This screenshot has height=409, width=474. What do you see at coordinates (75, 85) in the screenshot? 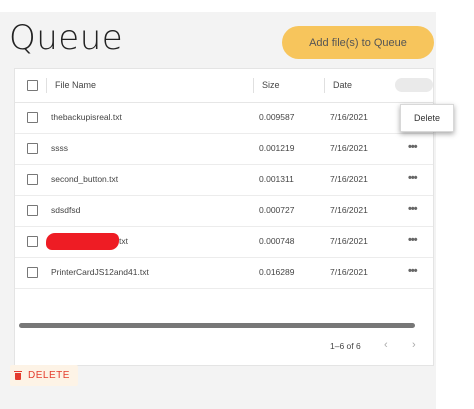
I see `header-file-name: File Name` at bounding box center [75, 85].